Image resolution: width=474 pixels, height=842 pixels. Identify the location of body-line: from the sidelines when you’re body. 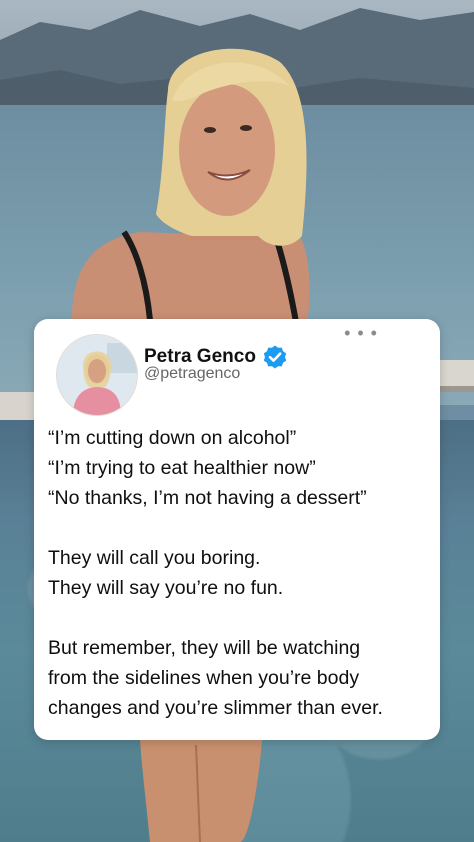
(204, 678).